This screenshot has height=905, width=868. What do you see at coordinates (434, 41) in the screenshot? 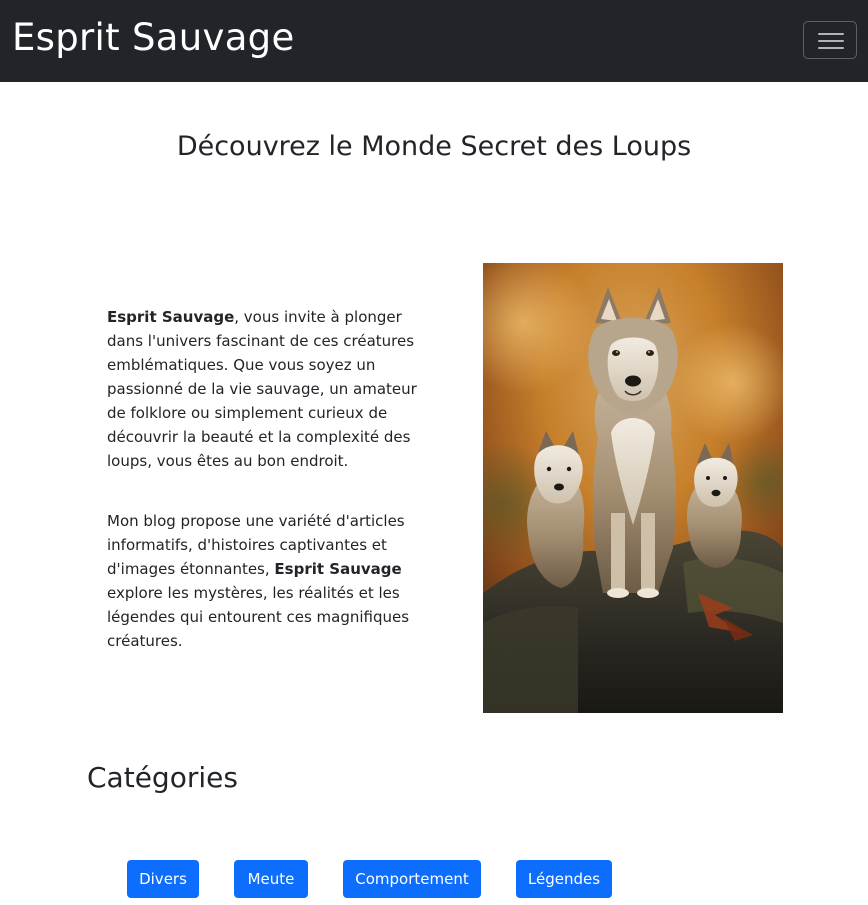
I see `navbar: Esprit Sauvage` at bounding box center [434, 41].